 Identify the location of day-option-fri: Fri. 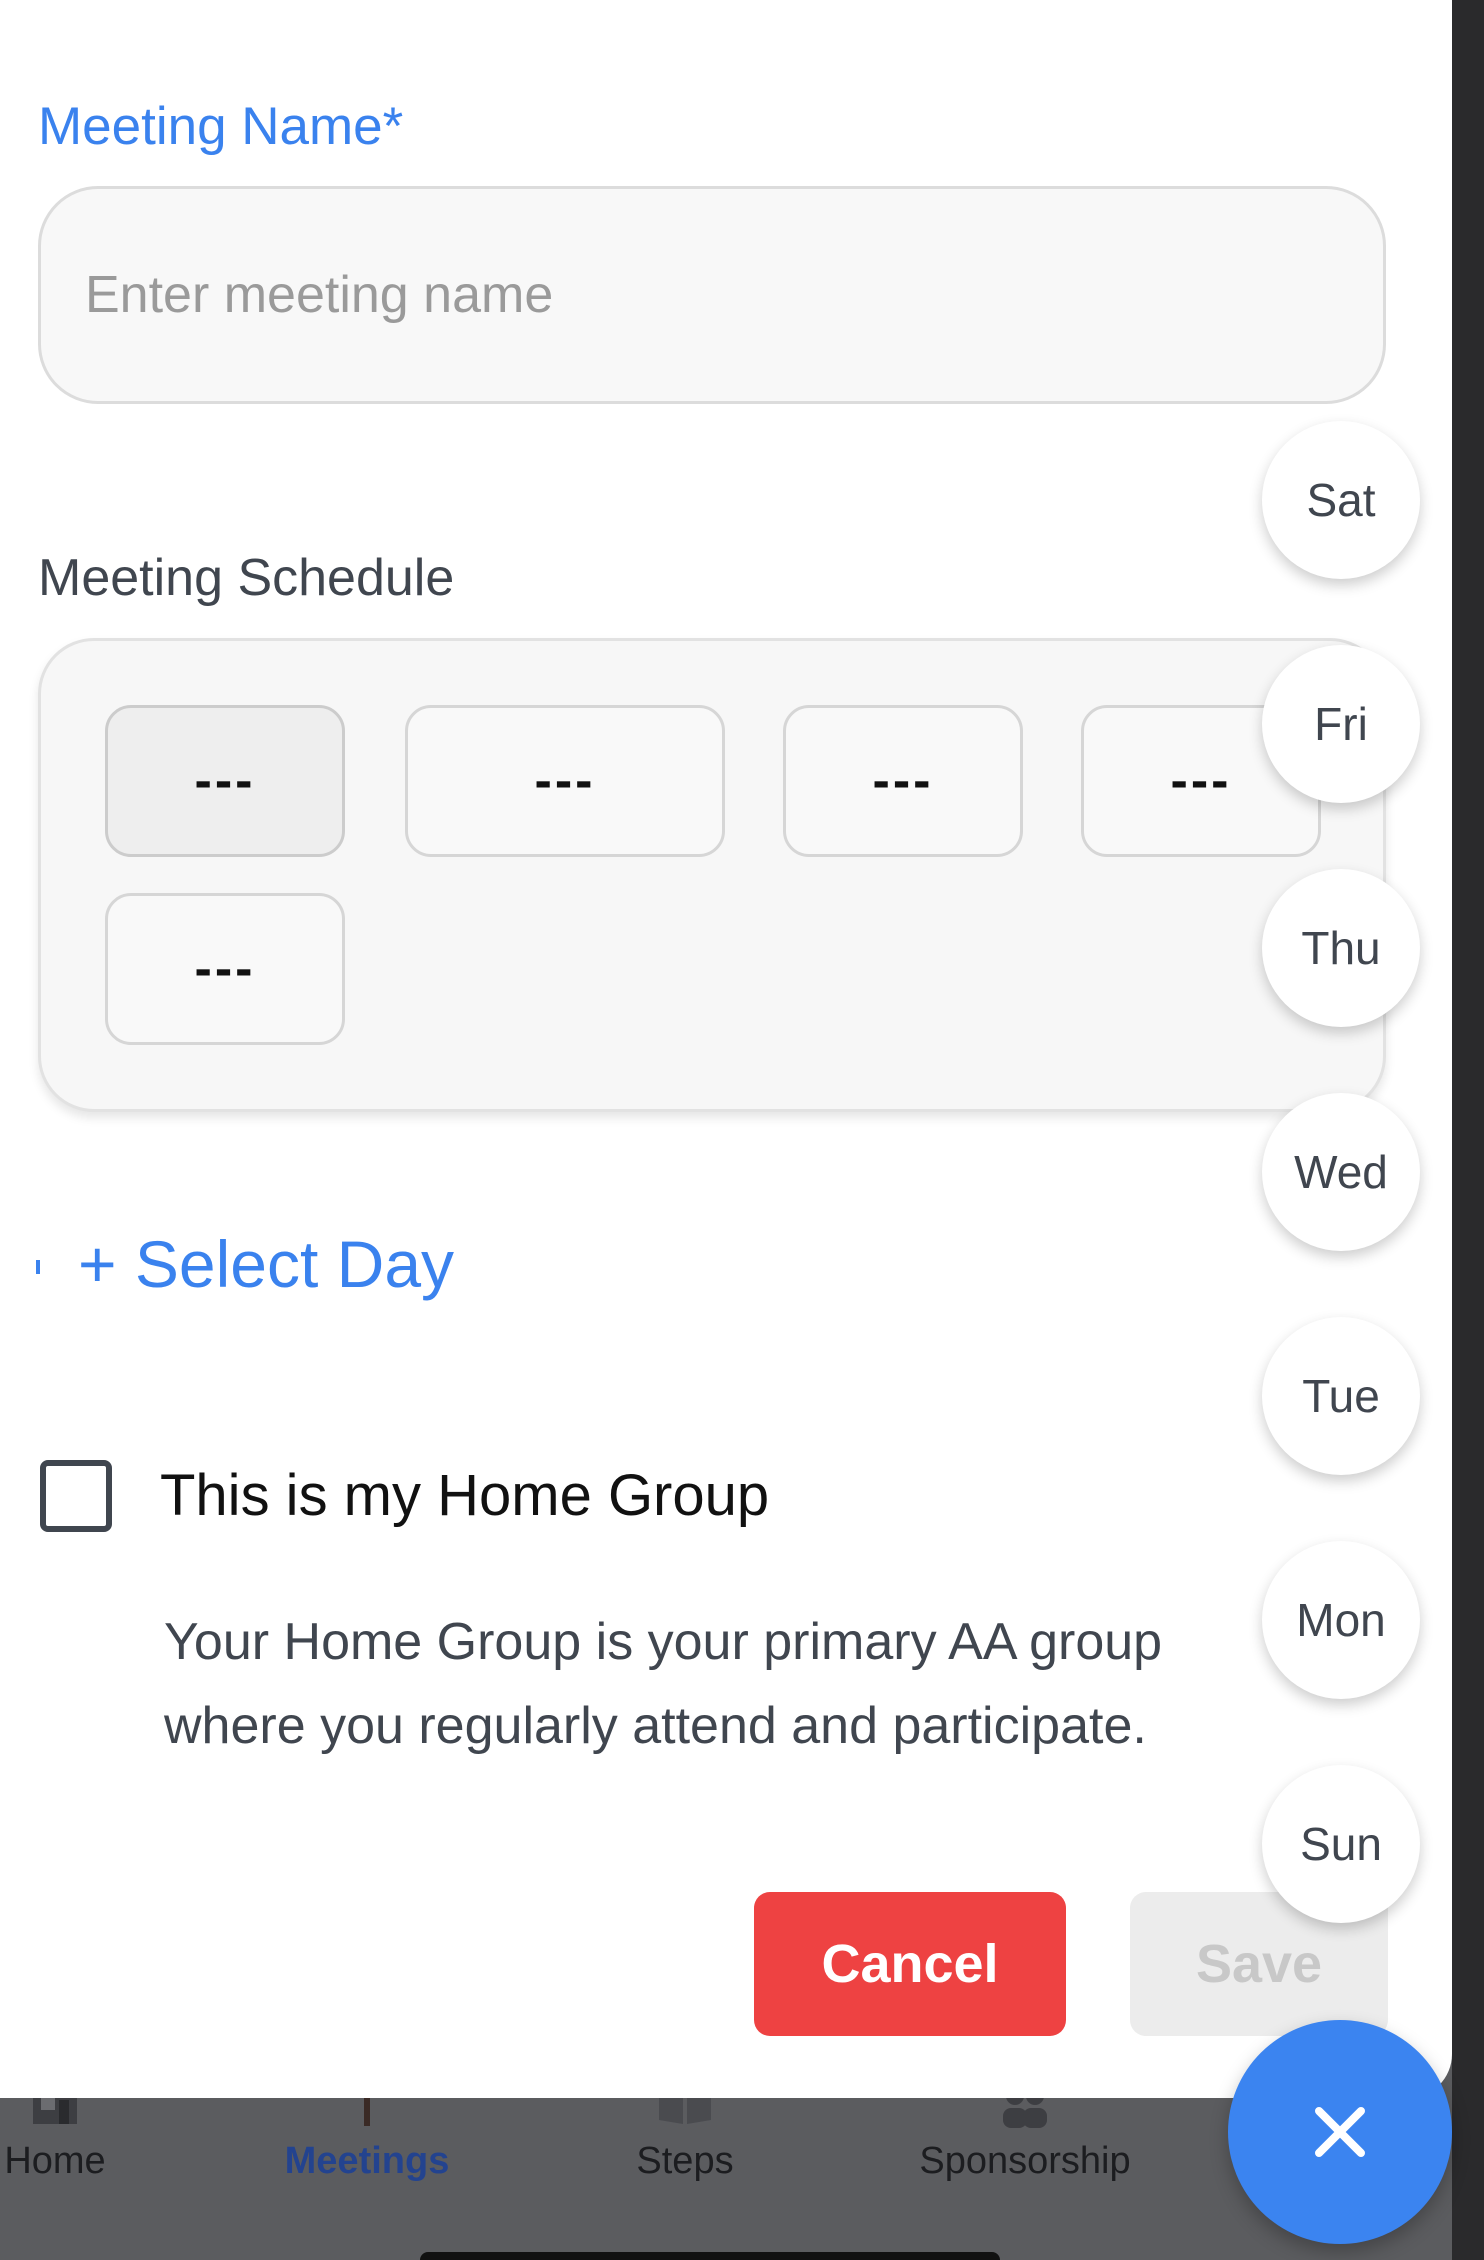
(1341, 724).